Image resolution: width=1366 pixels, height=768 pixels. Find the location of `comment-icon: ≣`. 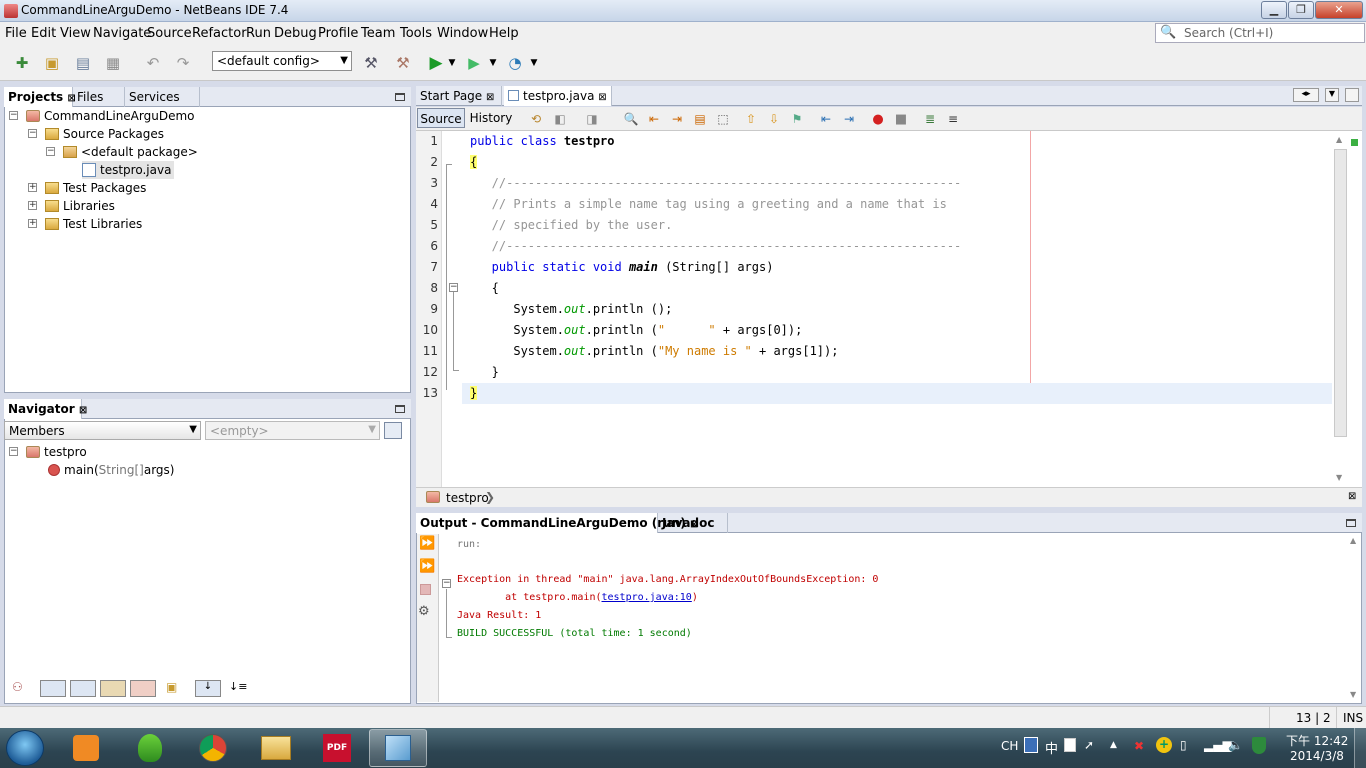

comment-icon: ≣ is located at coordinates (930, 119).